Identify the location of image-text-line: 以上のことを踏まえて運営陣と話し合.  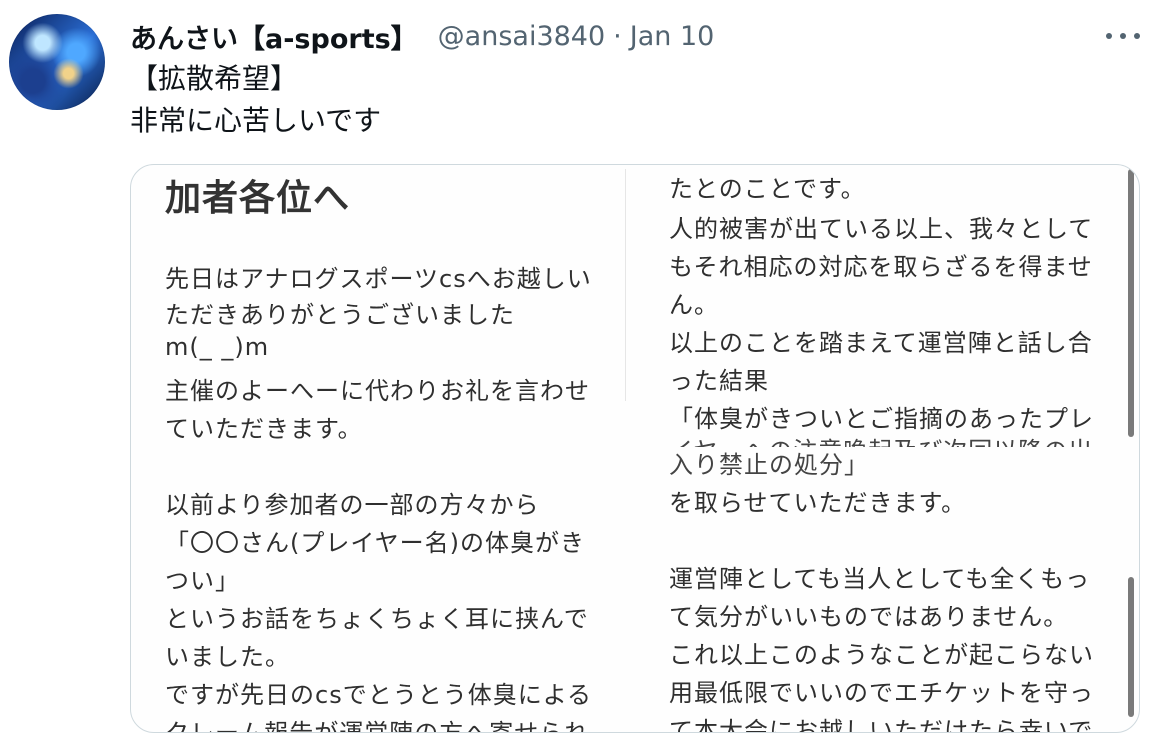
(881, 343).